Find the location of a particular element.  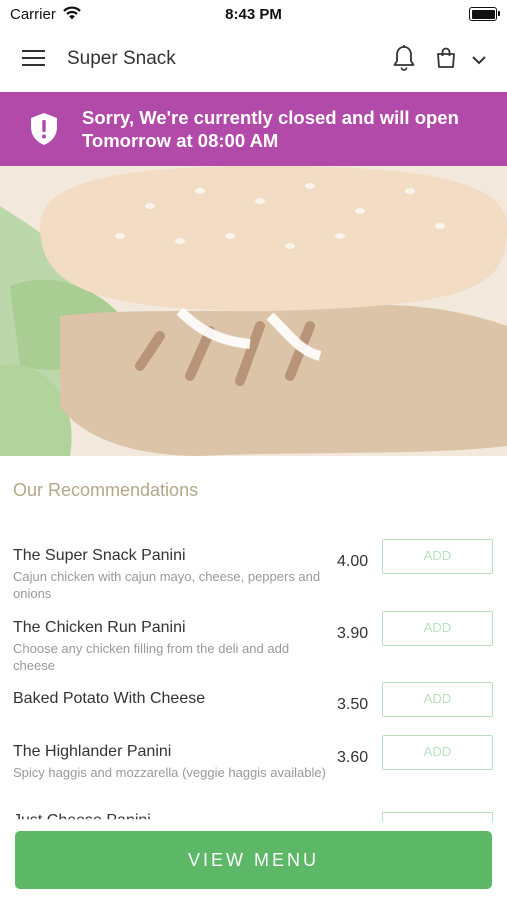

page-title: Super Snack is located at coordinates (121, 58).